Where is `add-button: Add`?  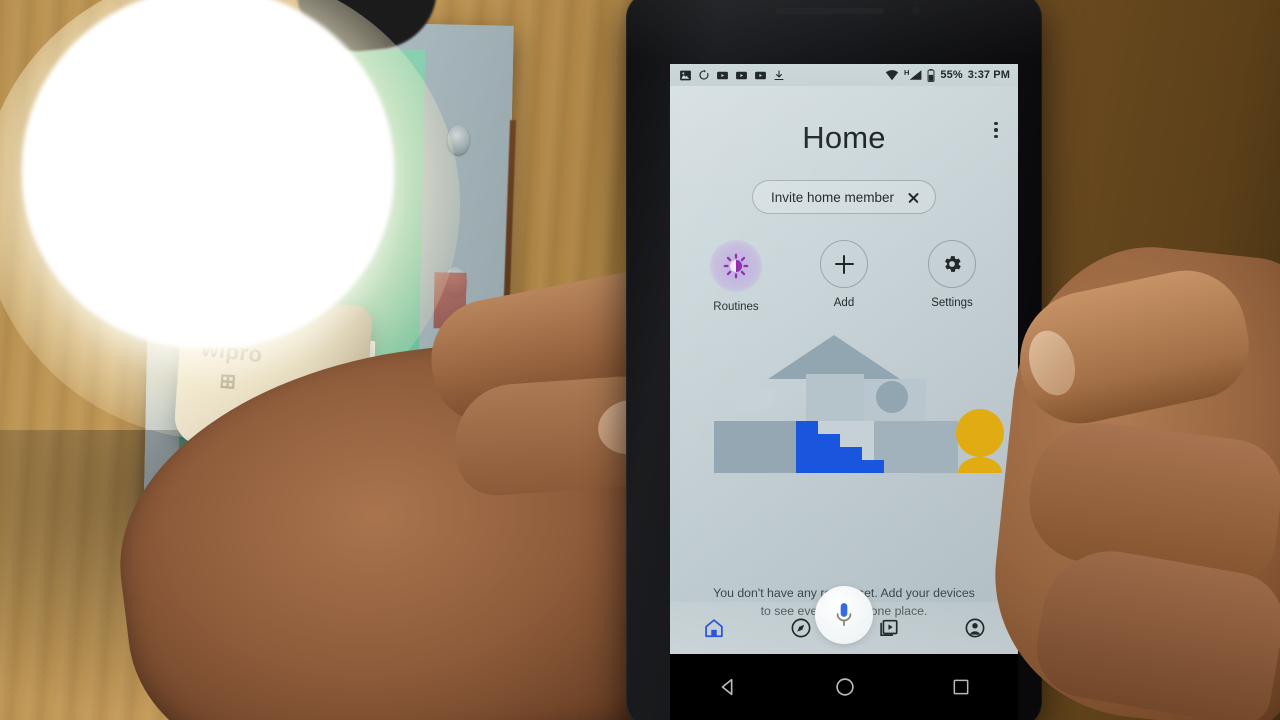
add-button: Add is located at coordinates (844, 276).